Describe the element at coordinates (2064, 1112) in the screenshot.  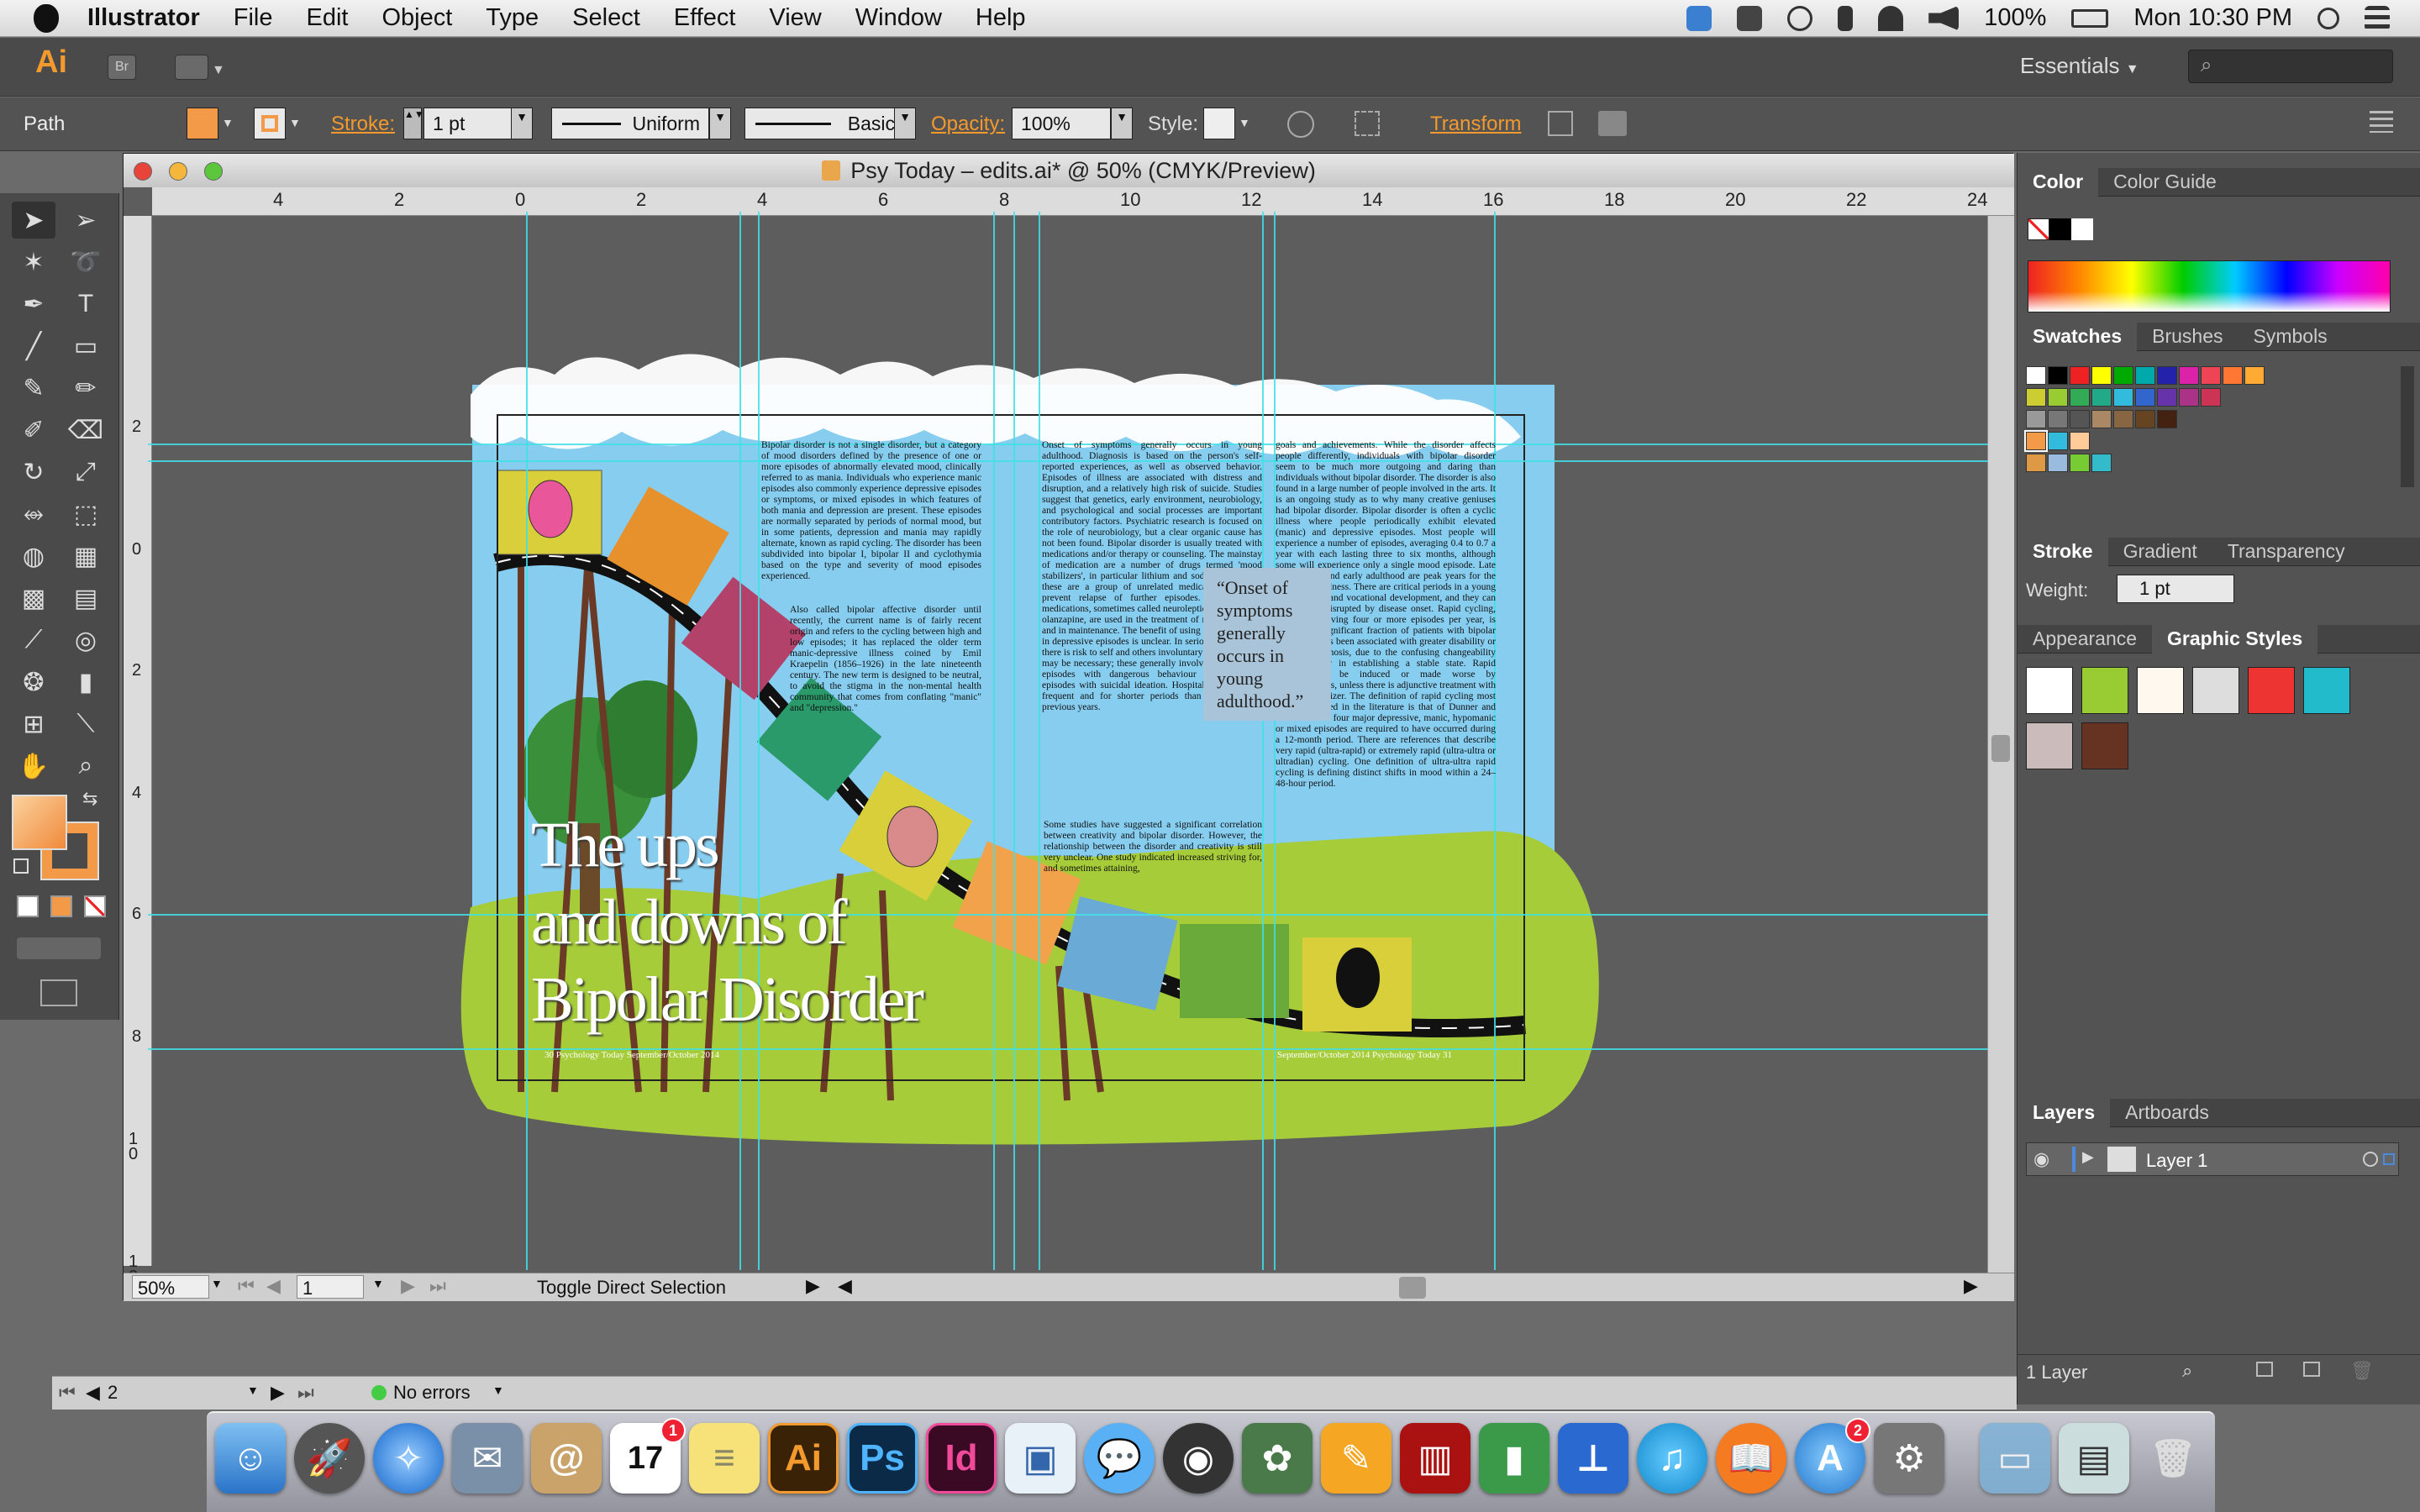
I see `tab-layers: Layers` at that location.